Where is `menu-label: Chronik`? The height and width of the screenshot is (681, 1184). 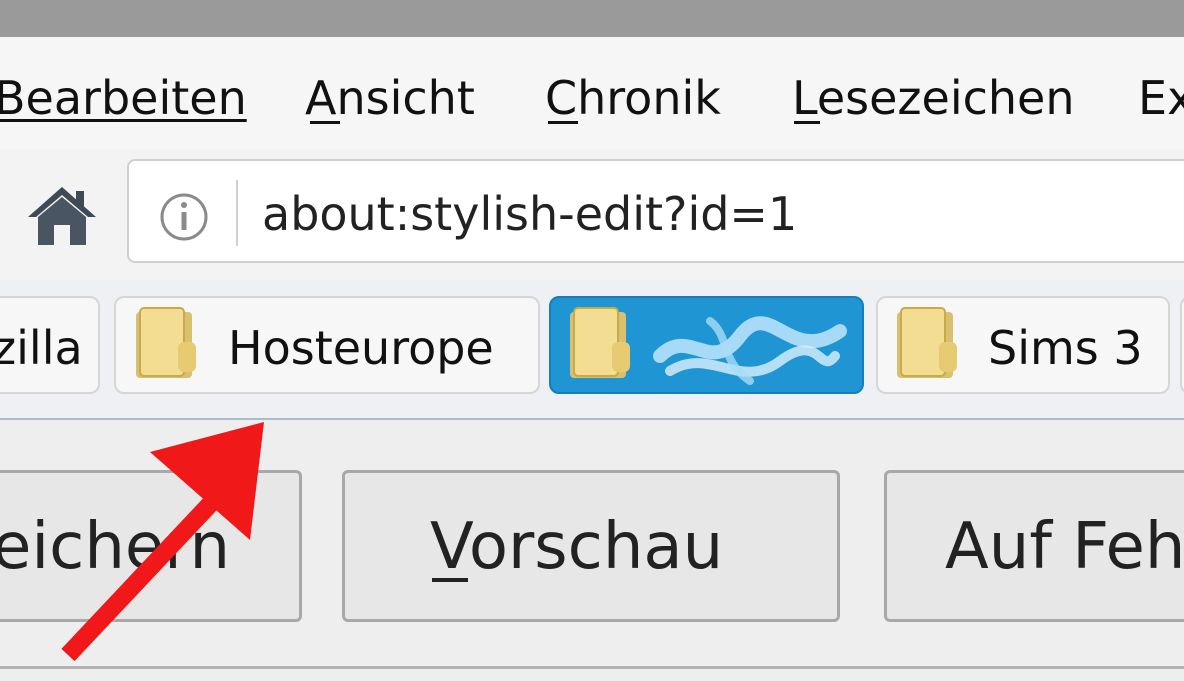
menu-label: Chronik is located at coordinates (633, 98).